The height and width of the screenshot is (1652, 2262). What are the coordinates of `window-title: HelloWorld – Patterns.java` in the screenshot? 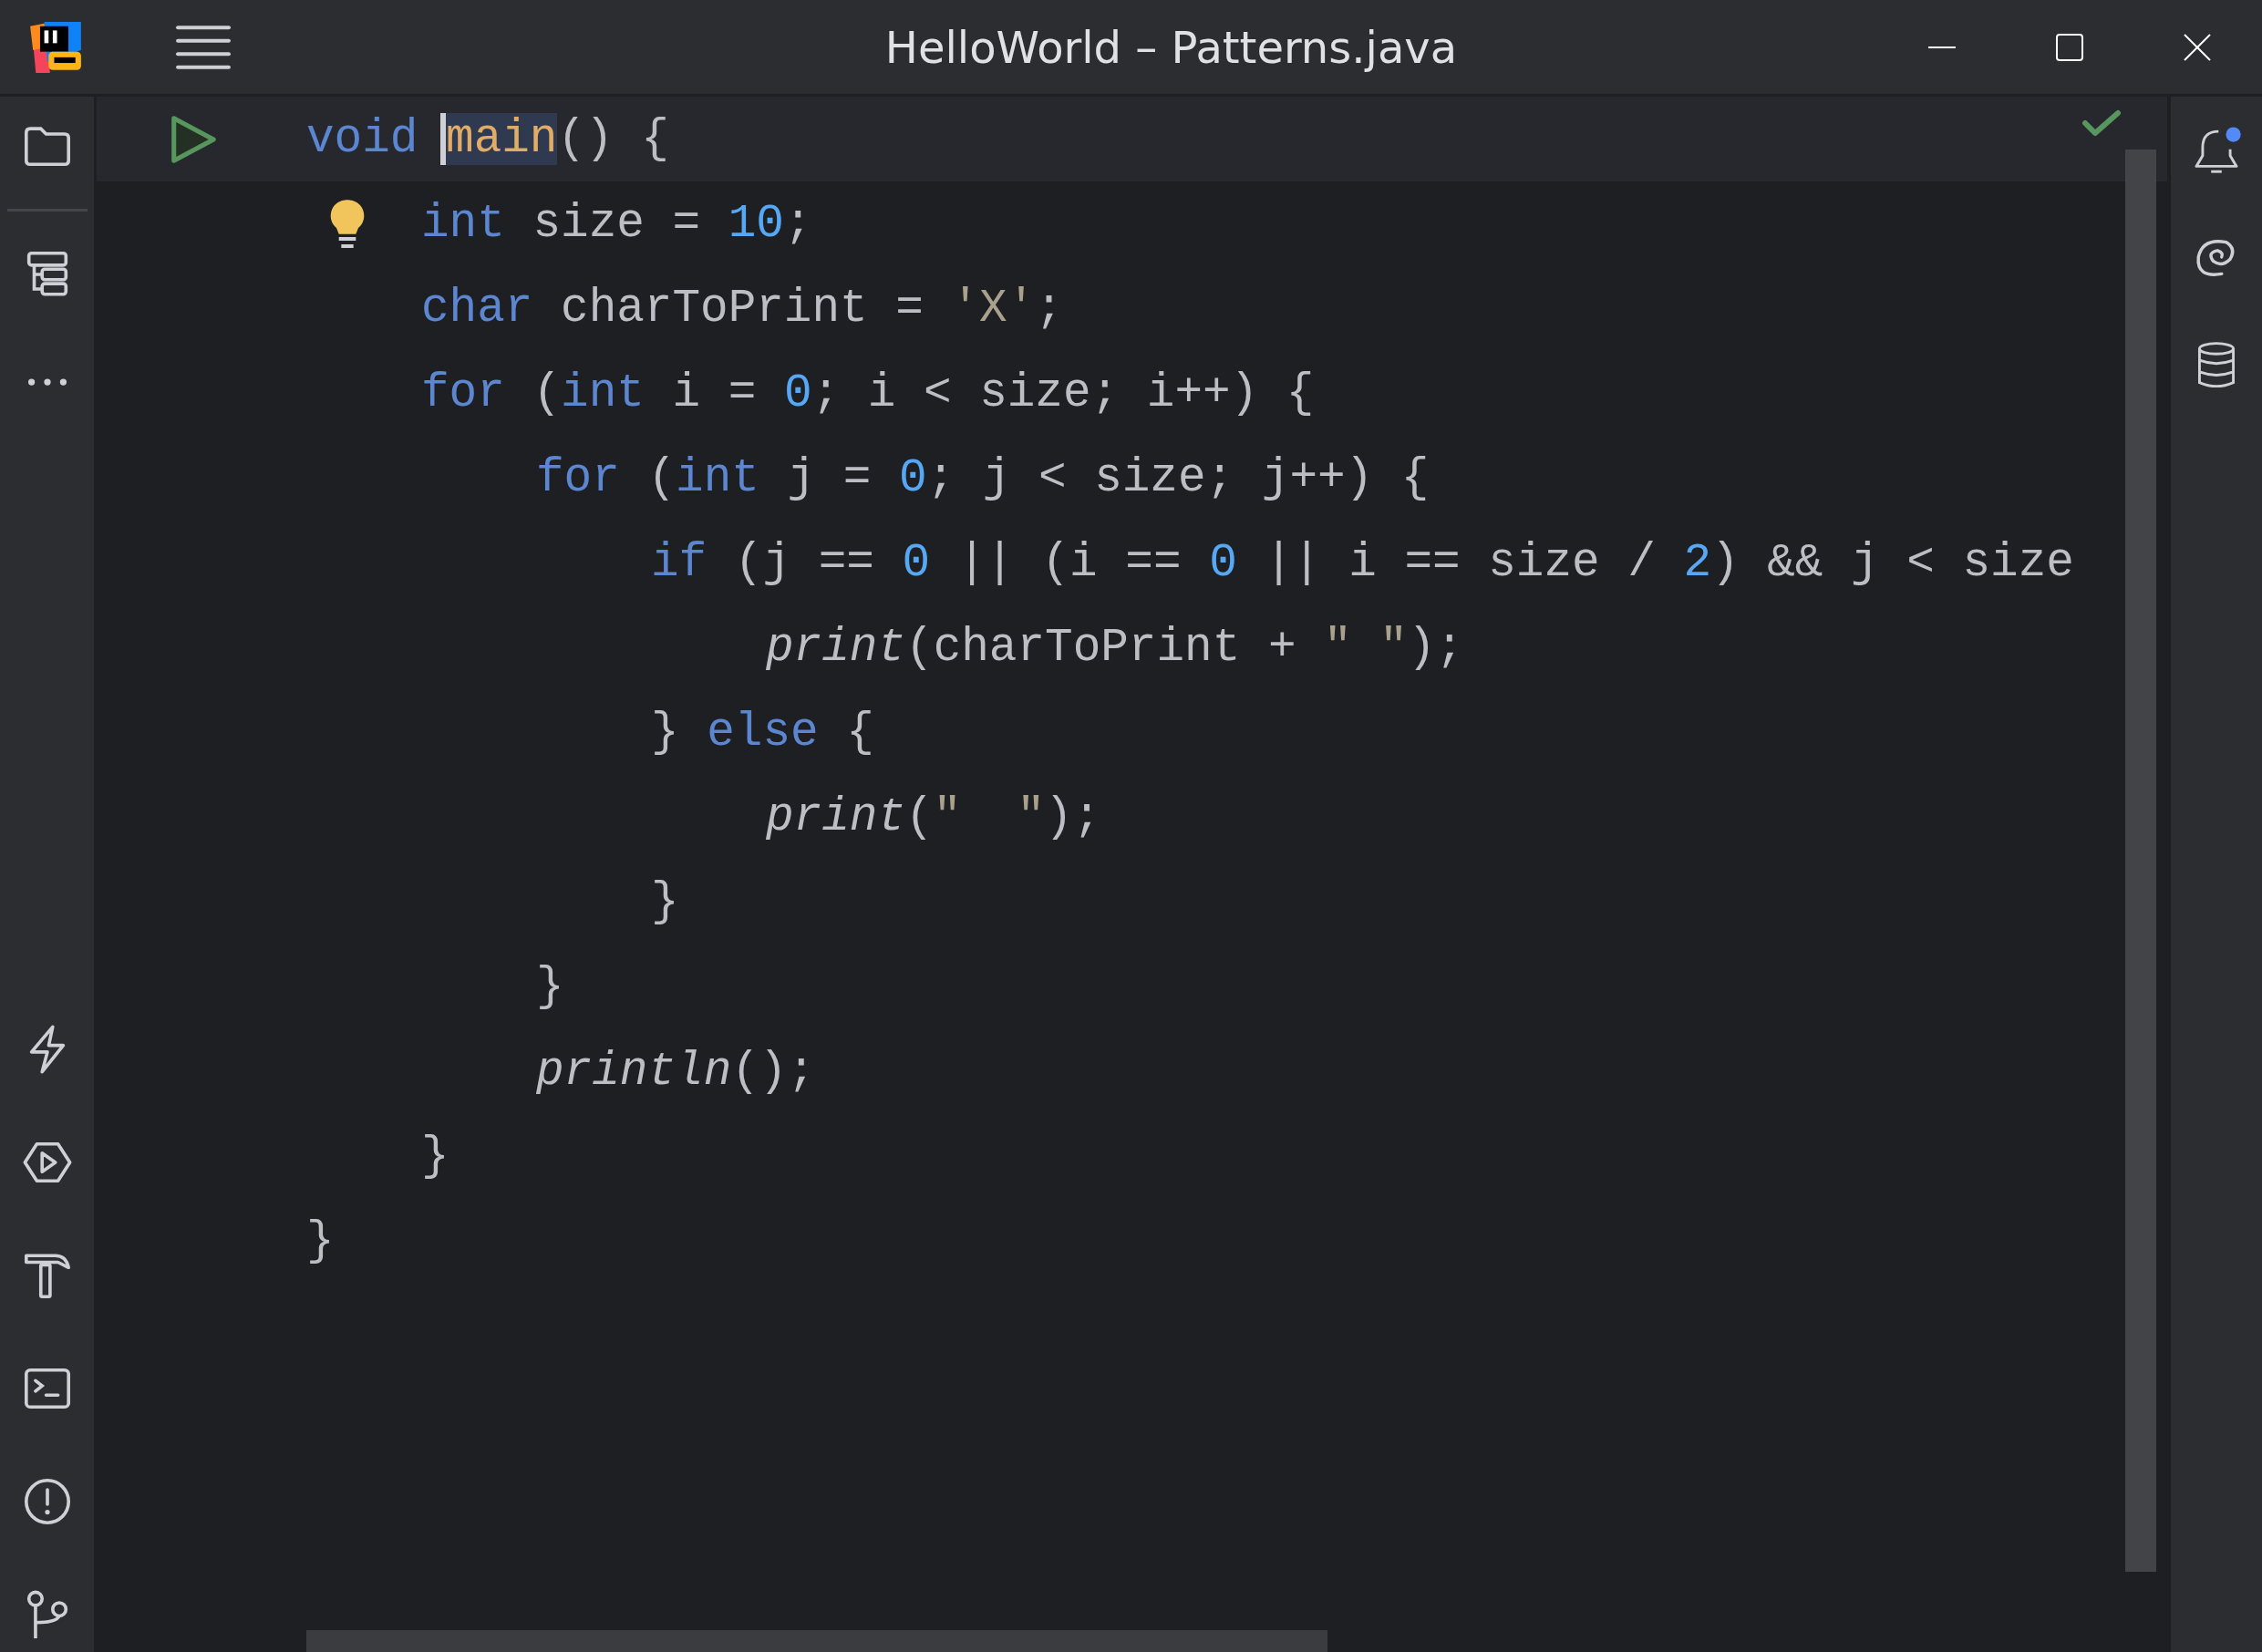 It's located at (1171, 47).